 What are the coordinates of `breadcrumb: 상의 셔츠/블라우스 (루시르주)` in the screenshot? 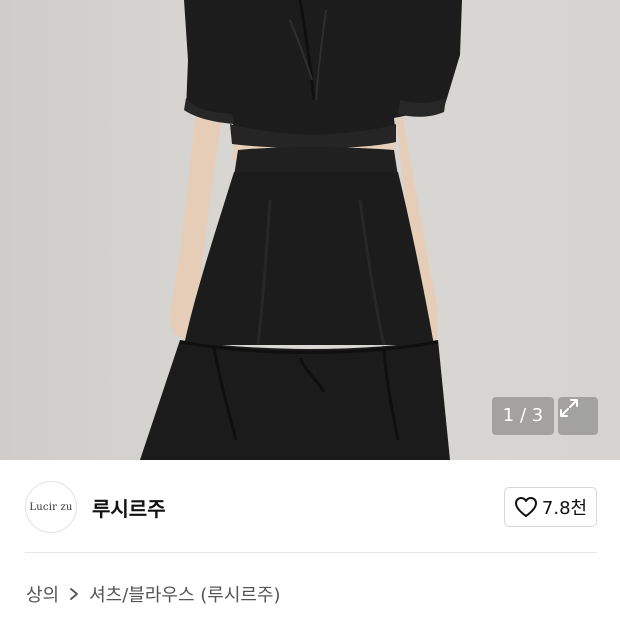 It's located at (153, 594).